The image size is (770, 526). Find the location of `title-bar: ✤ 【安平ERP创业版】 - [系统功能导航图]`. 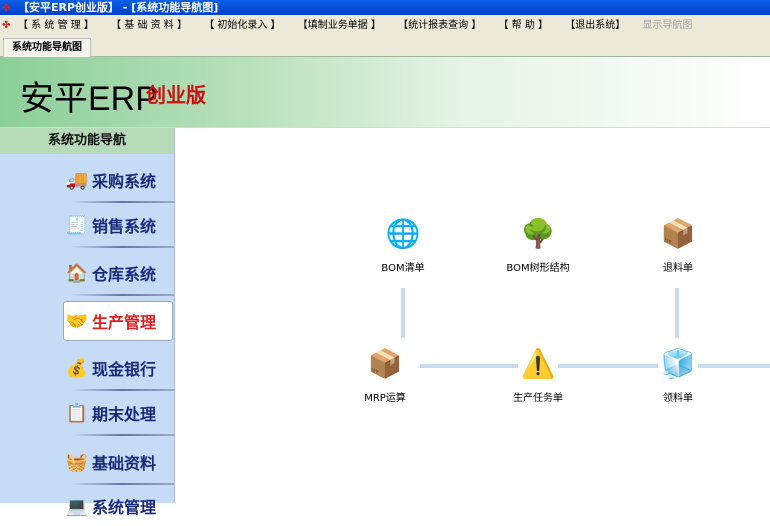

title-bar: ✤ 【安平ERP创业版】 - [系统功能导航图] is located at coordinates (385, 7).